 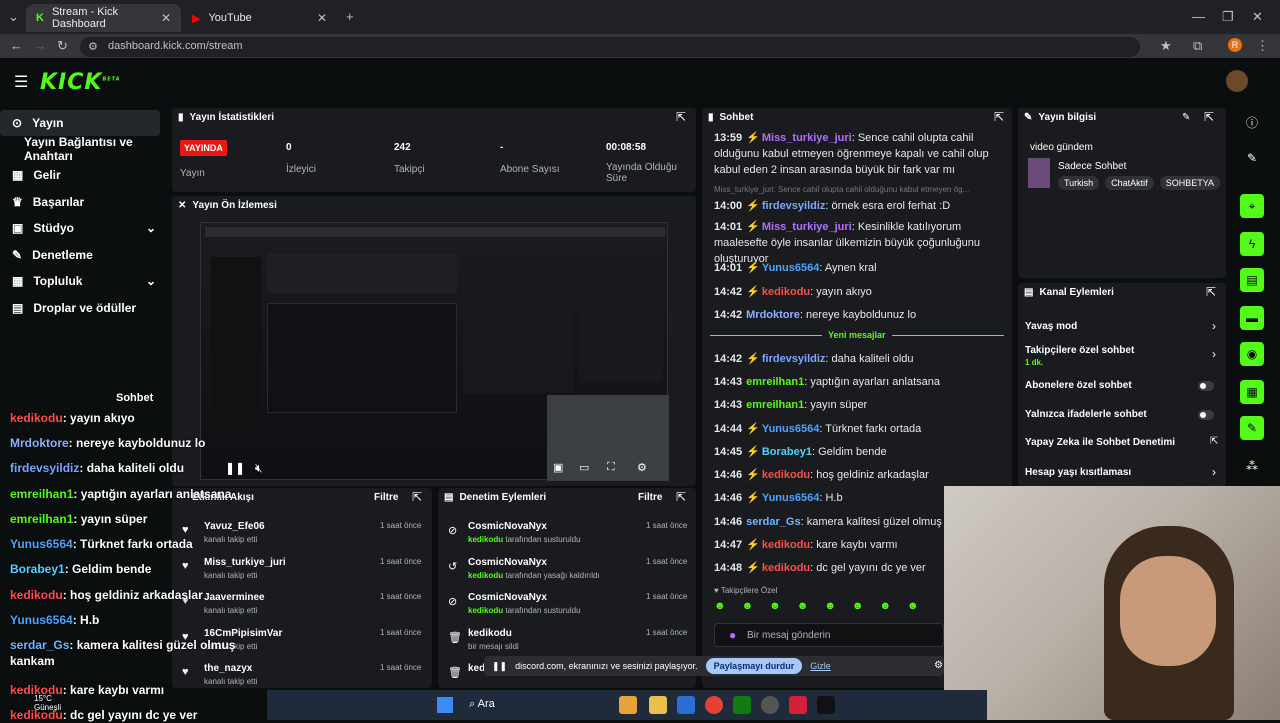 What do you see at coordinates (1198, 16) in the screenshot?
I see `minimize-icon: —` at bounding box center [1198, 16].